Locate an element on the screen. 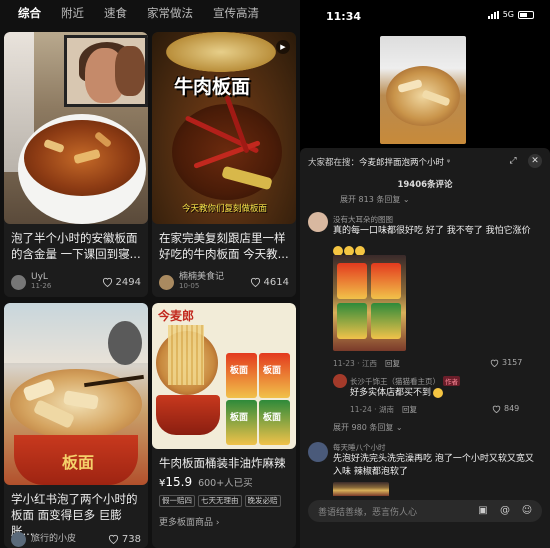  battery-icon is located at coordinates (526, 14).